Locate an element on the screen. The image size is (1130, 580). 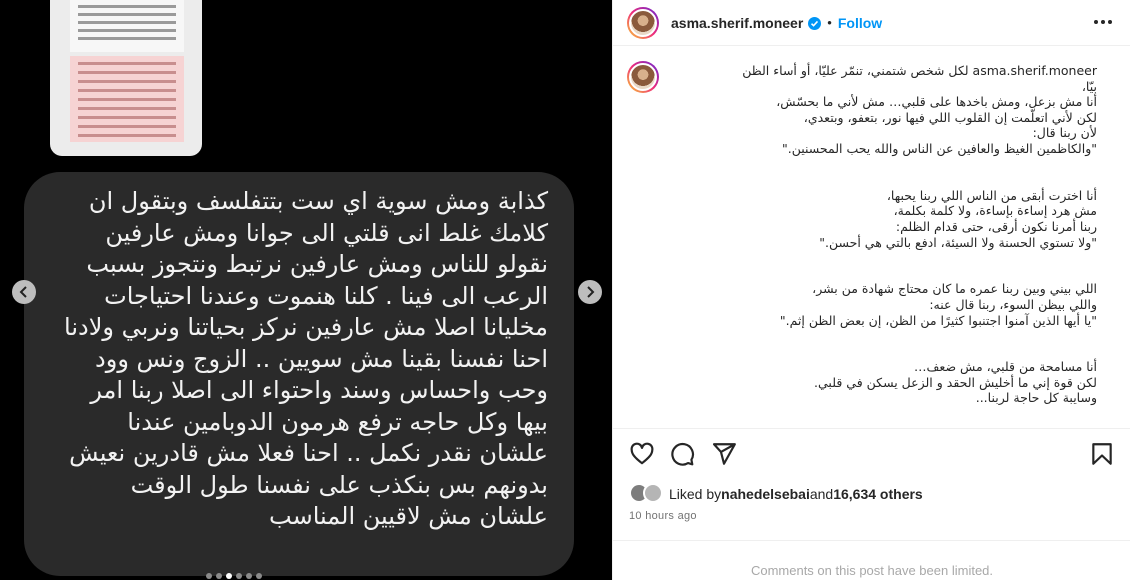
likes-summary: Liked by nahedelsebai and 16,634 others is located at coordinates (776, 494).